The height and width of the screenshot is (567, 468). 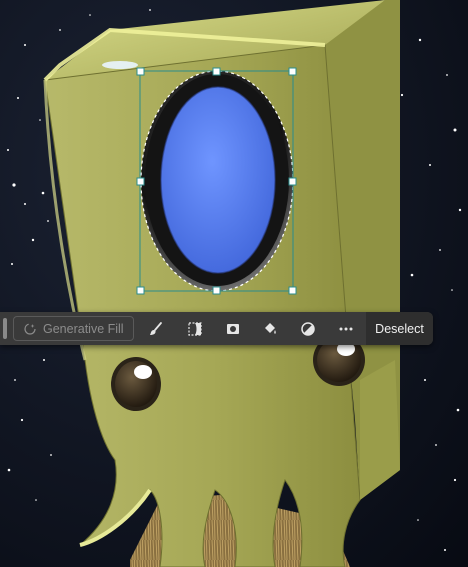 What do you see at coordinates (399, 328) in the screenshot?
I see `deselect-button: Deselect` at bounding box center [399, 328].